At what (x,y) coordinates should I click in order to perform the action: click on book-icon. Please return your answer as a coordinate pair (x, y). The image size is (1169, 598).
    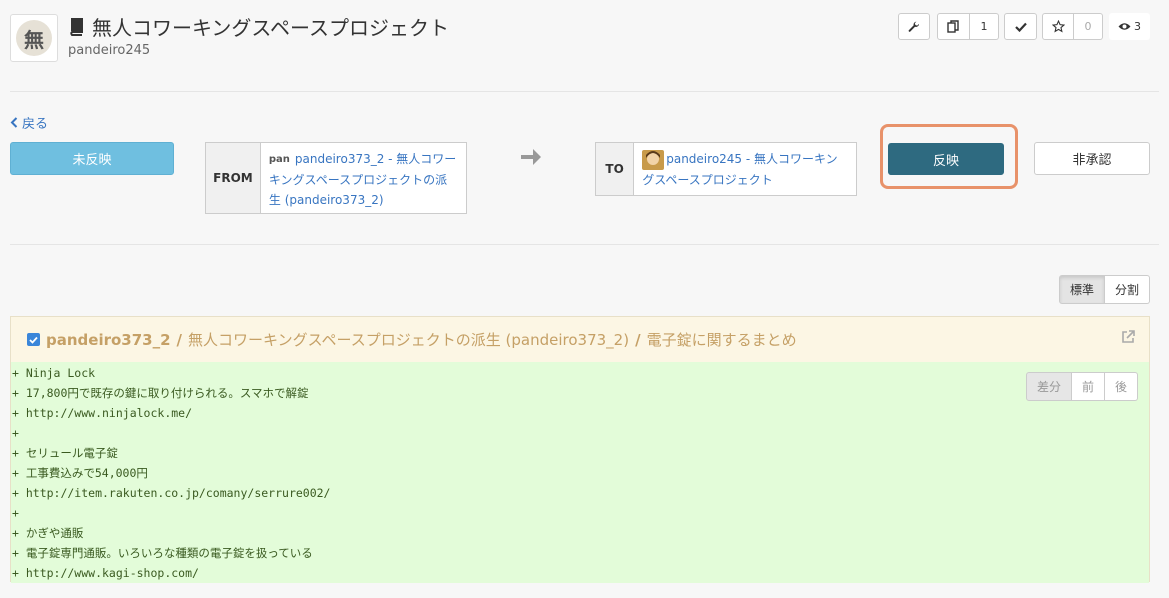
    Looking at the image, I should click on (76, 26).